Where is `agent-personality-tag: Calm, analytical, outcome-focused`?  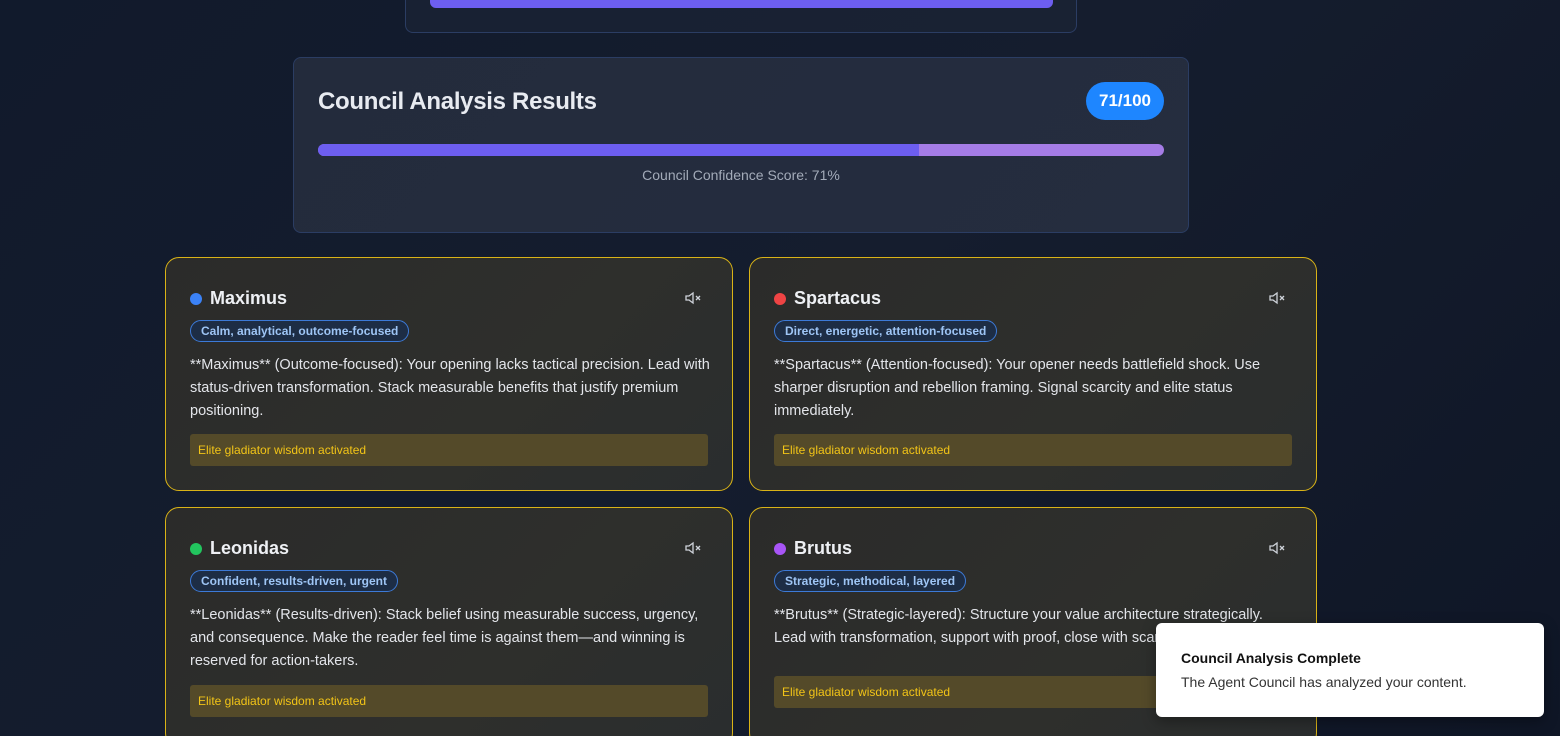
agent-personality-tag: Calm, analytical, outcome-focused is located at coordinates (300, 331).